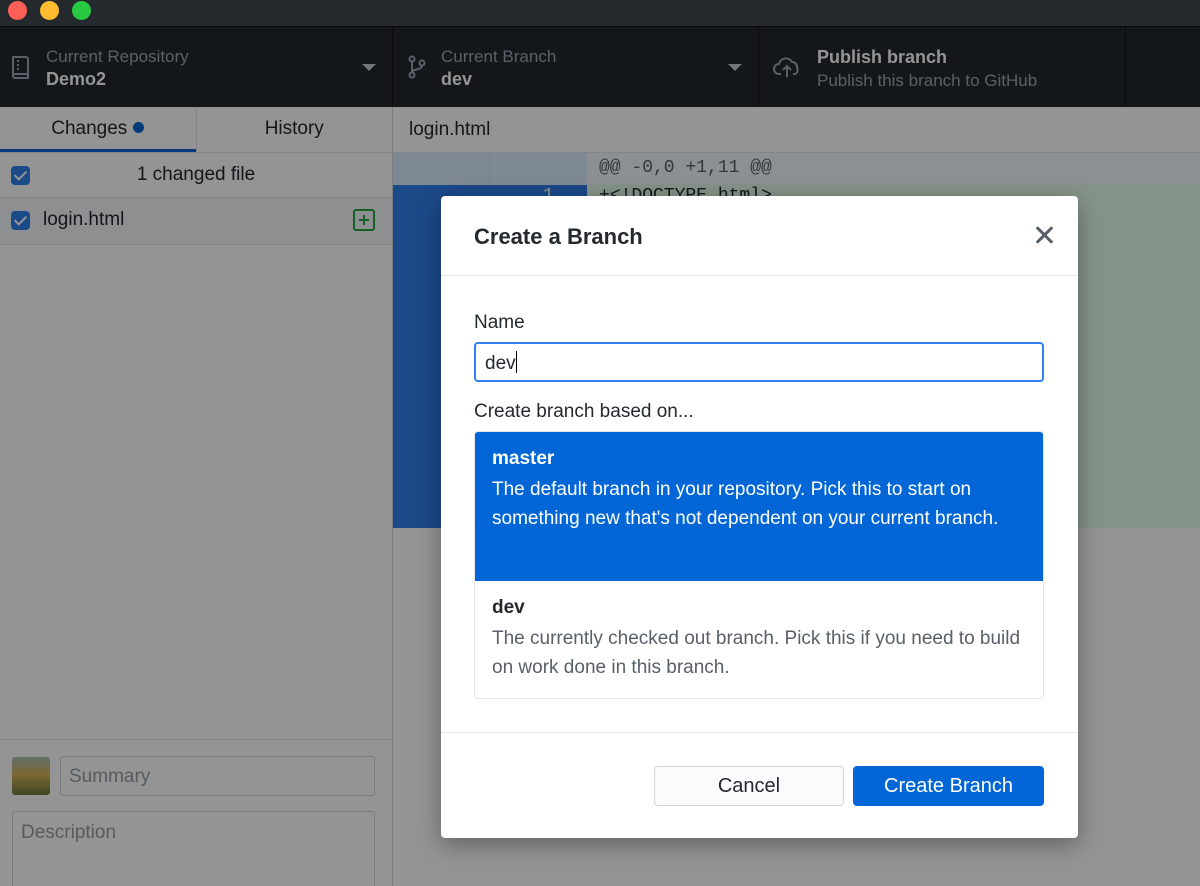 This screenshot has height=886, width=1200. What do you see at coordinates (17, 10) in the screenshot?
I see `window-close-button` at bounding box center [17, 10].